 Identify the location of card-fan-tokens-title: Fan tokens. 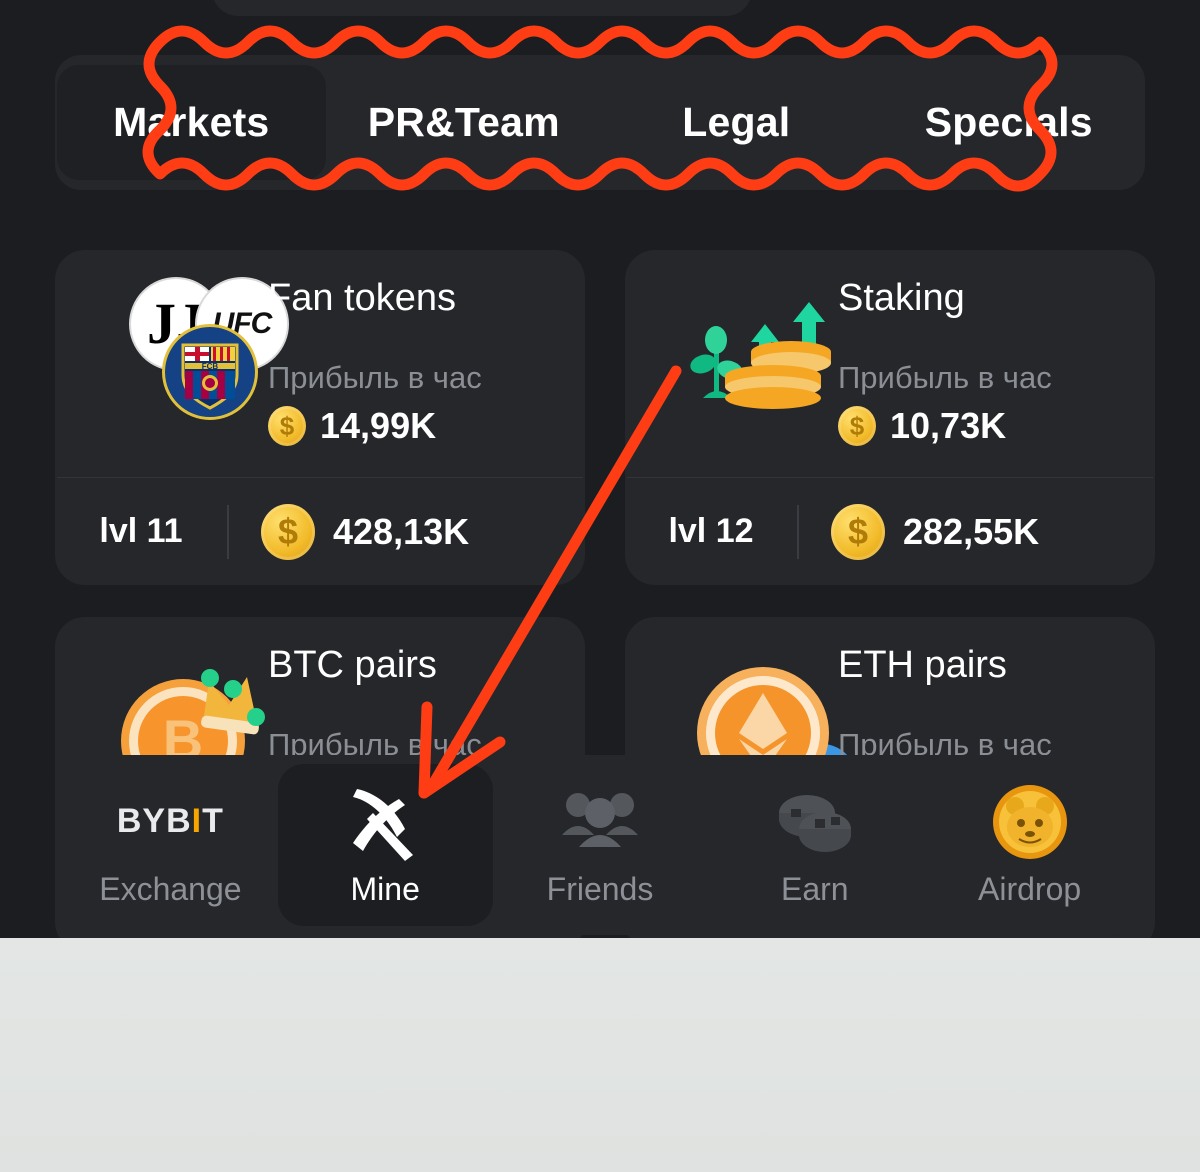
(362, 298).